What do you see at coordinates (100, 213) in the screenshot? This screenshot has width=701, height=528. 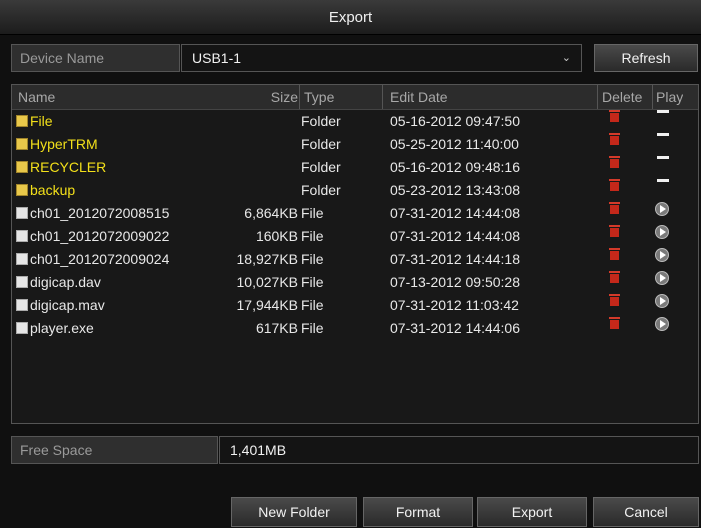 I see `file-name: ch01_2012072008515` at bounding box center [100, 213].